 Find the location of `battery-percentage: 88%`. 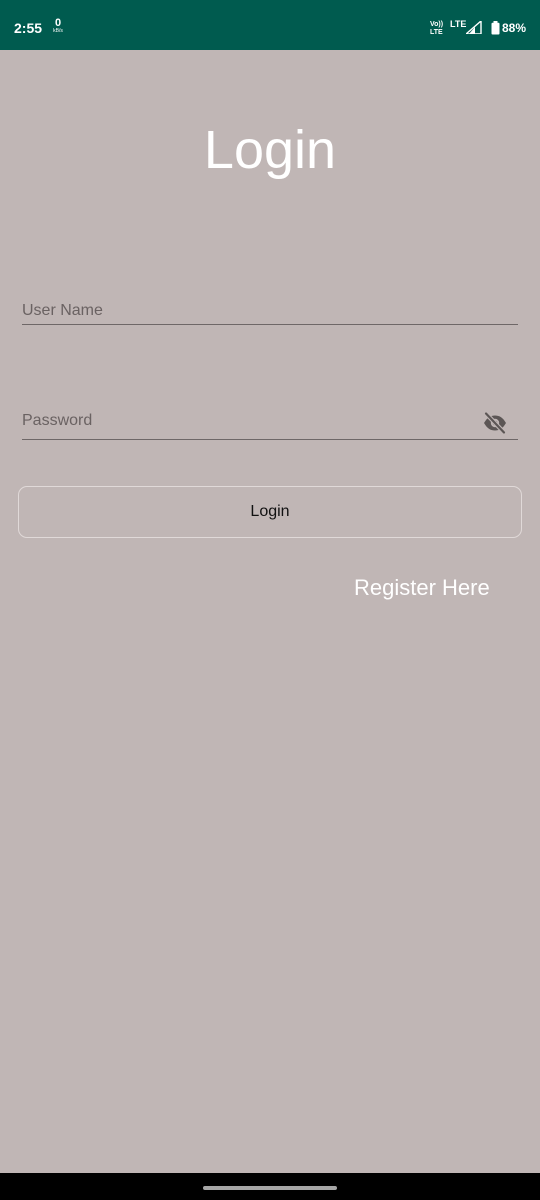

battery-percentage: 88% is located at coordinates (514, 28).